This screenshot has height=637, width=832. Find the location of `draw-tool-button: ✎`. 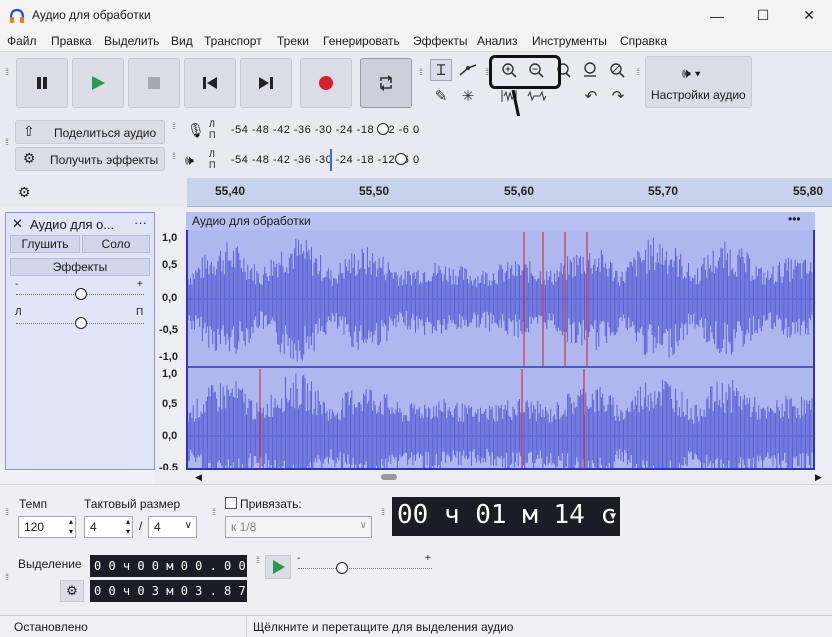

draw-tool-button: ✎ is located at coordinates (441, 96).